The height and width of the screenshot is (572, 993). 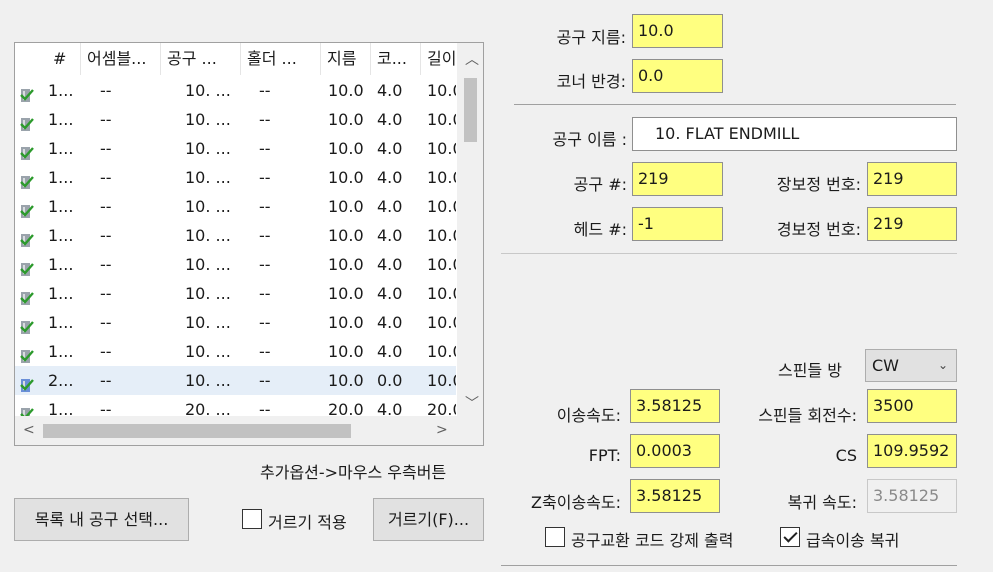 I want to click on scroll-left-icon: <, so click(x=29, y=430).